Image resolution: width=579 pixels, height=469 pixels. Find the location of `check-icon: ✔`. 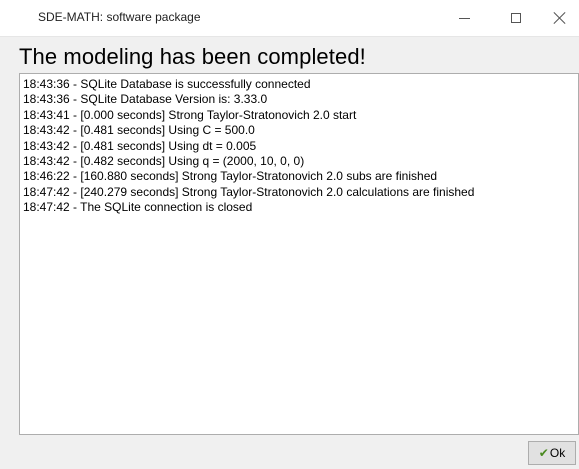

check-icon: ✔ is located at coordinates (543, 453).